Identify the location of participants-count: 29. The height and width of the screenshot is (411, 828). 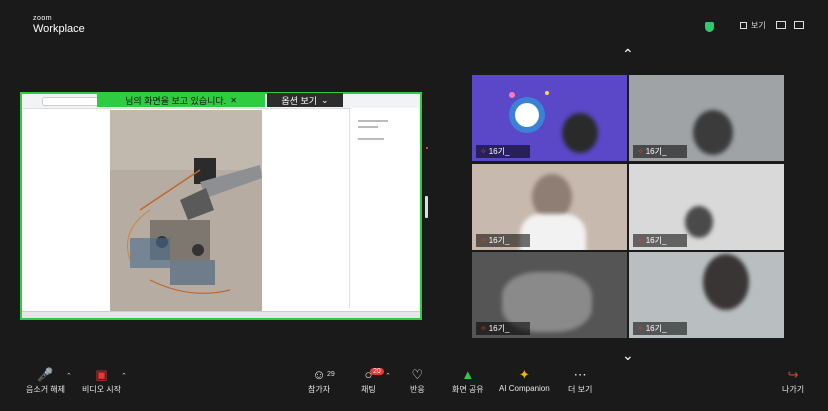
(331, 374).